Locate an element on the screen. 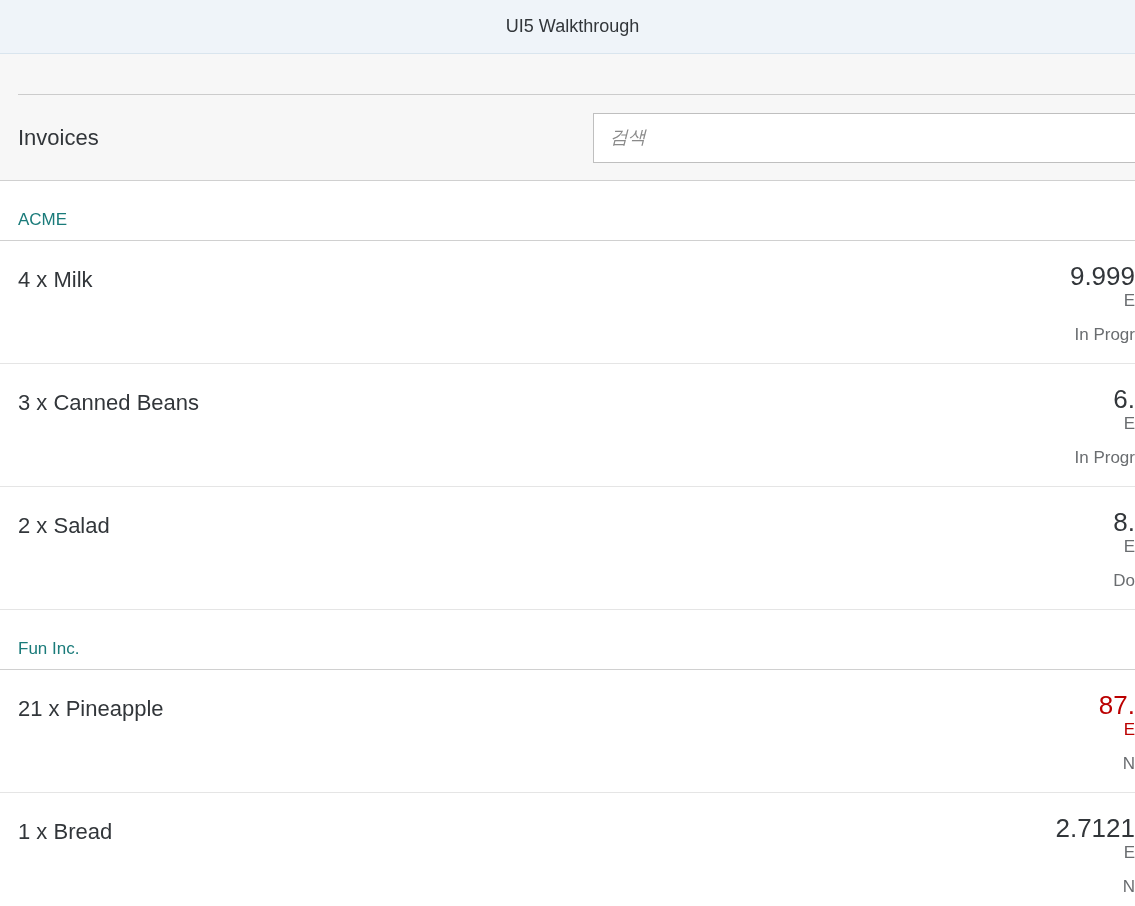 Image resolution: width=1135 pixels, height=906 pixels. item-price: 8. is located at coordinates (1124, 522).